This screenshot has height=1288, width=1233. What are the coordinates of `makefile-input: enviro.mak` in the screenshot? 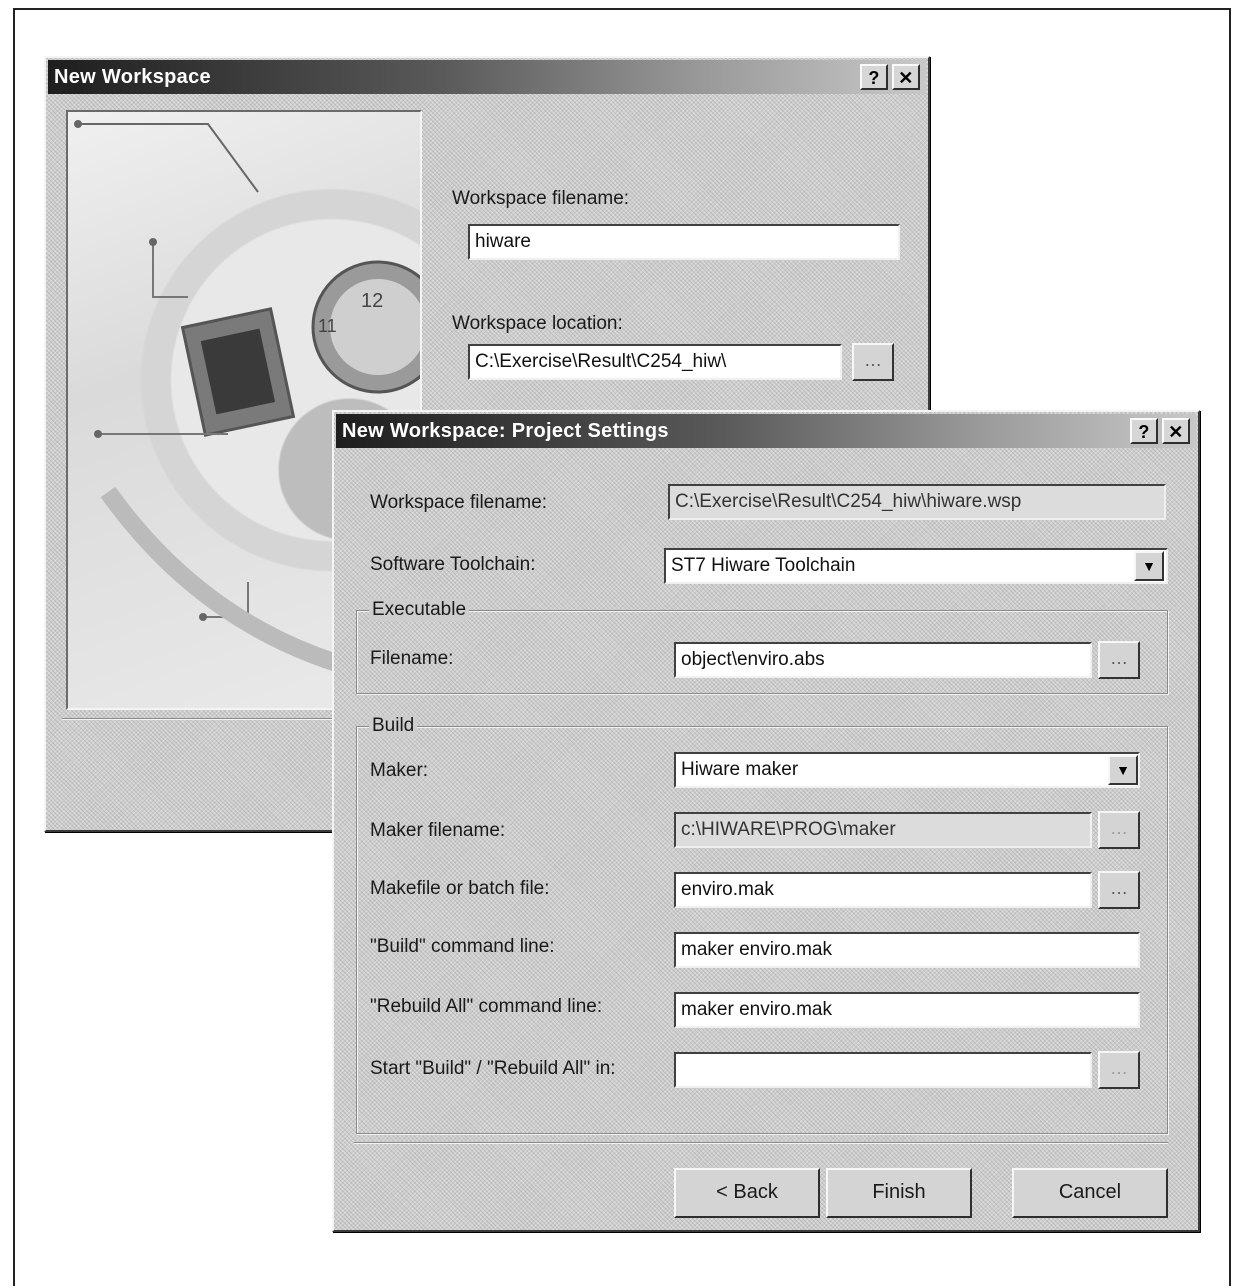 It's located at (883, 890).